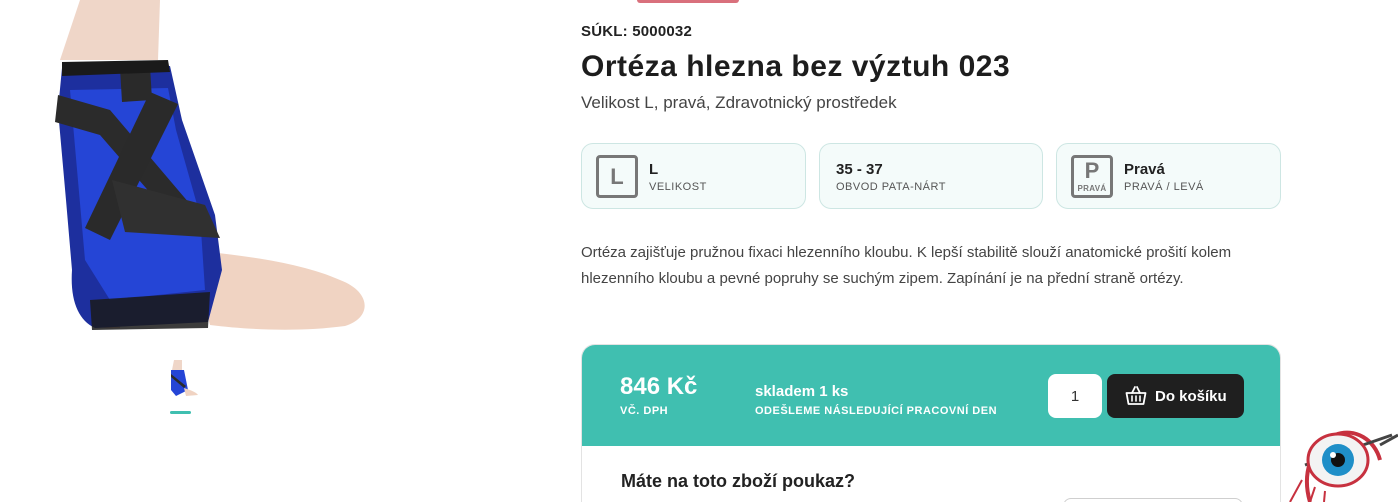  Describe the element at coordinates (1339, 453) in the screenshot. I see `mascot-eye-icon` at that location.